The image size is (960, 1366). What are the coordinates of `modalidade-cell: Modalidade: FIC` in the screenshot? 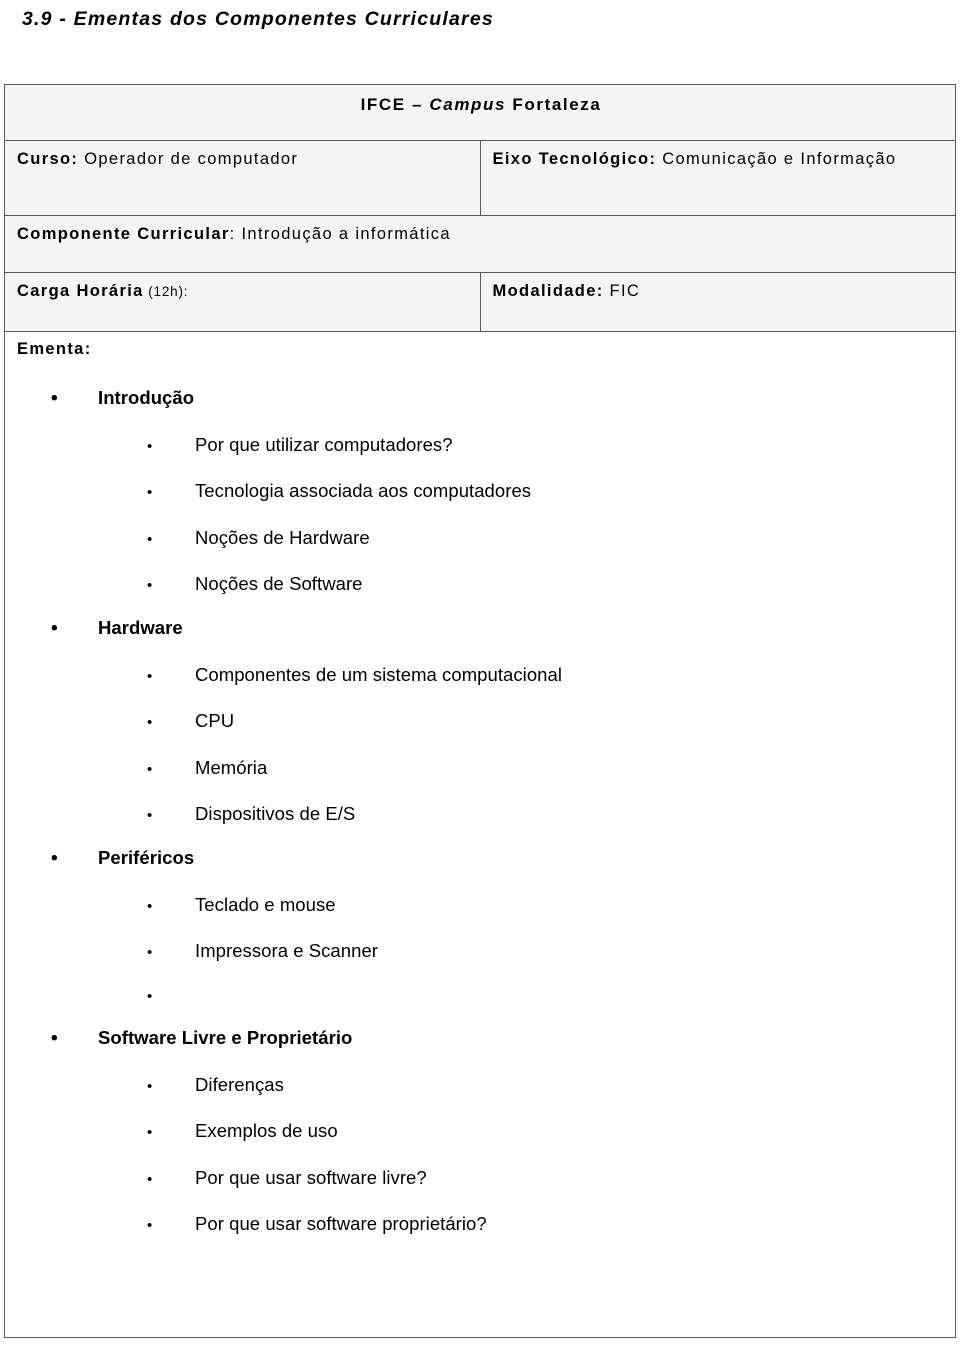 It's located at (717, 302).